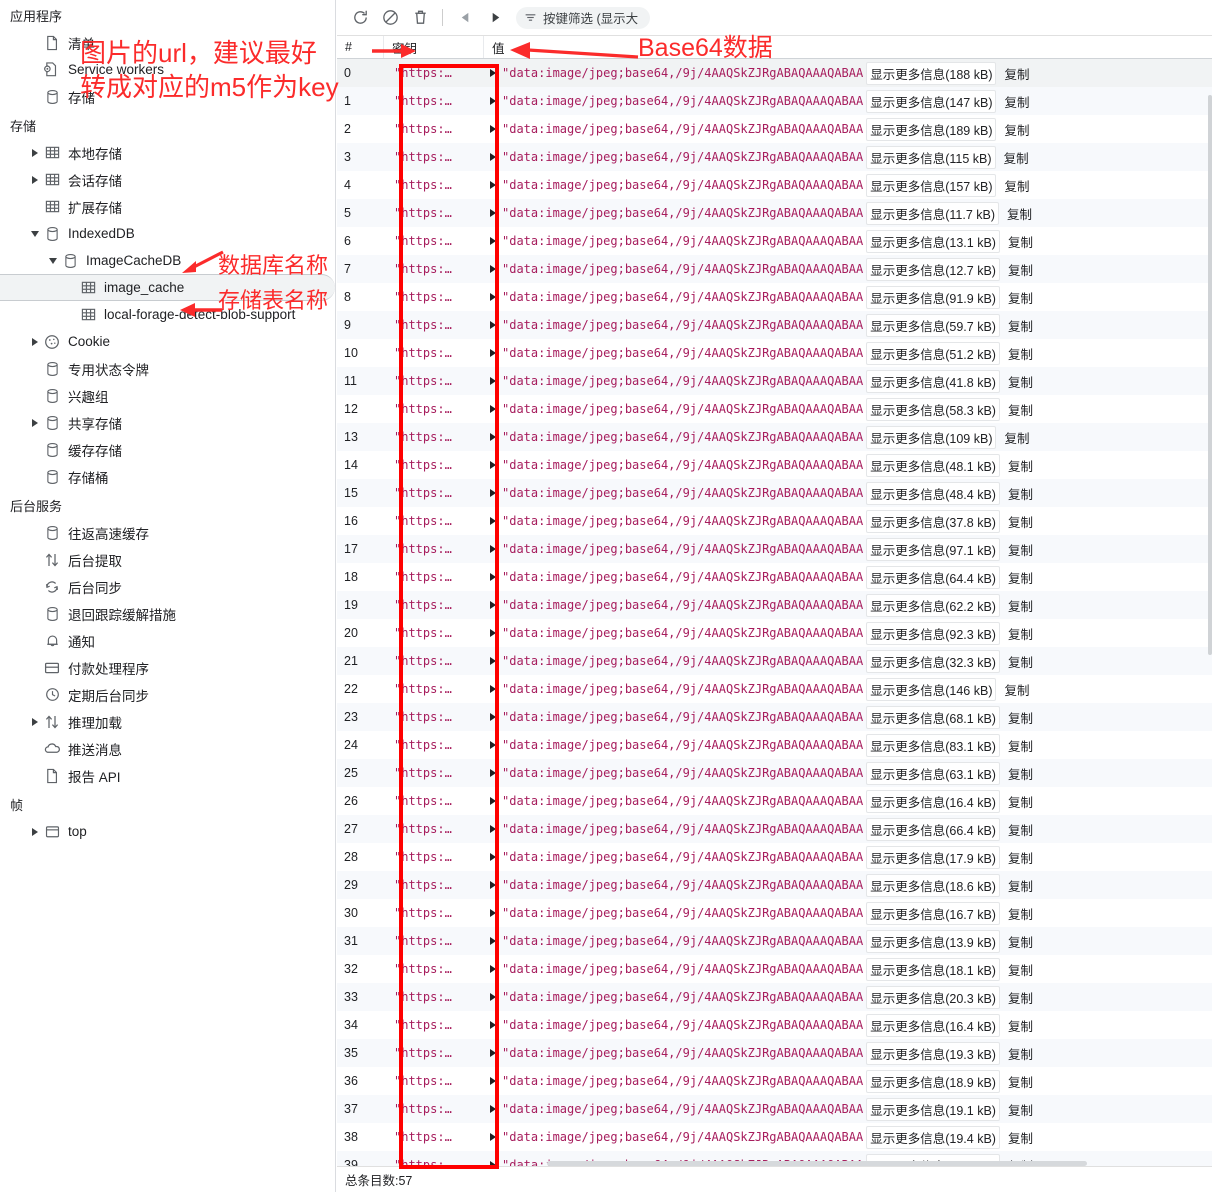 The image size is (1212, 1192). I want to click on next-page-icon, so click(495, 18).